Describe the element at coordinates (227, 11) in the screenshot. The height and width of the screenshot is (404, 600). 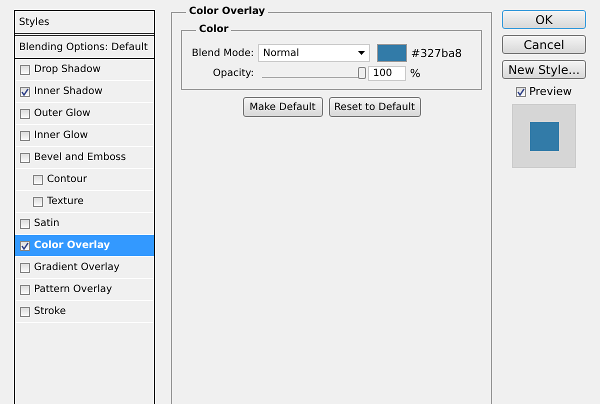
I see `section-title: Color Overlay` at that location.